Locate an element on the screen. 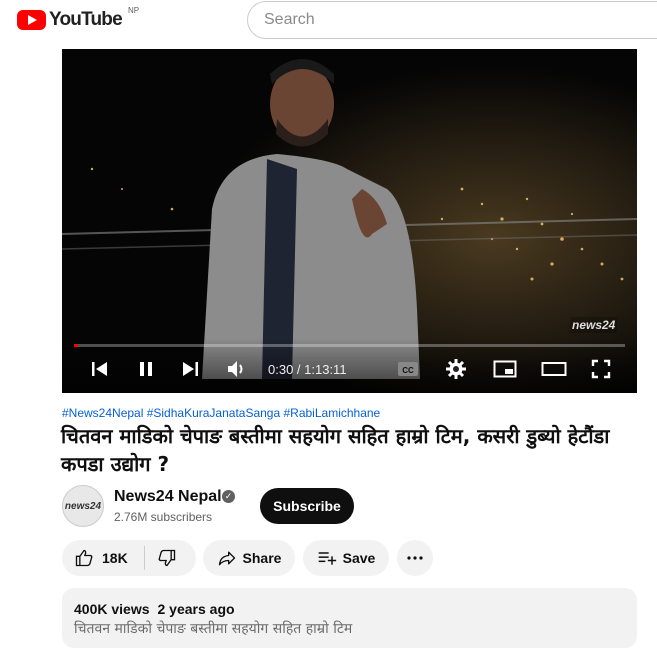  mute-button is located at coordinates (237, 369).